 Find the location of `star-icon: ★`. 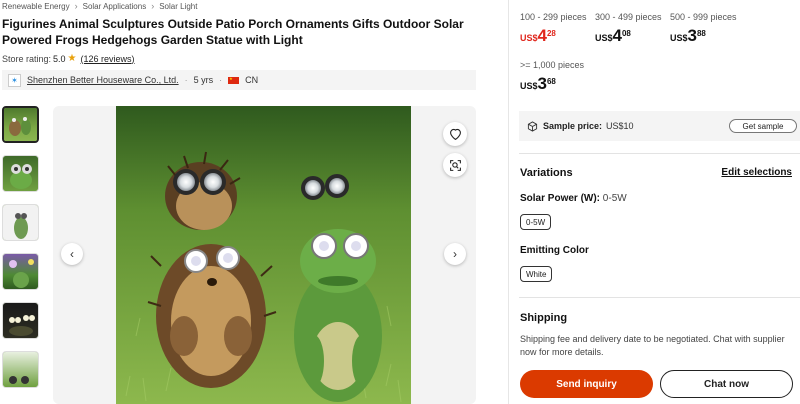

star-icon: ★ is located at coordinates (72, 58).